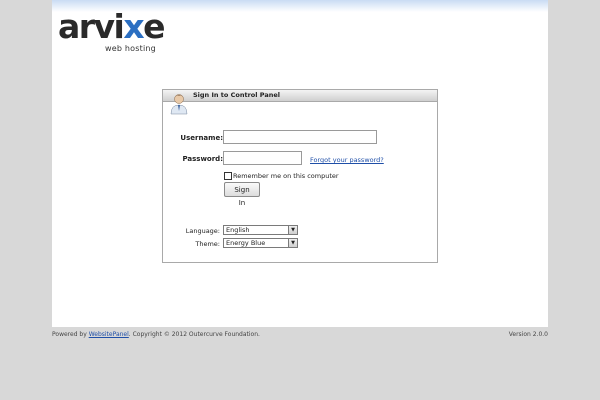 This screenshot has height=400, width=600. I want to click on username-label: Username:, so click(201, 138).